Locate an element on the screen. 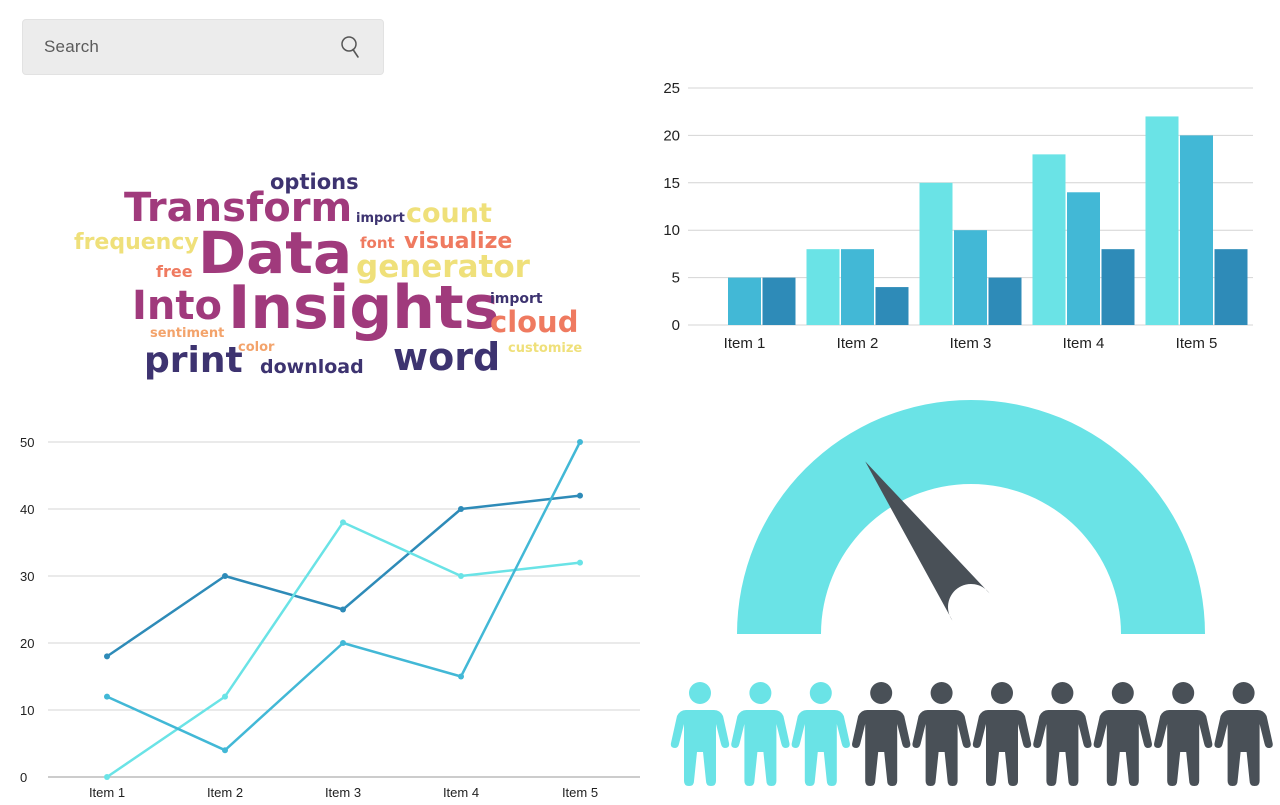 The image size is (1280, 805). word-cloud-word: count is located at coordinates (449, 213).